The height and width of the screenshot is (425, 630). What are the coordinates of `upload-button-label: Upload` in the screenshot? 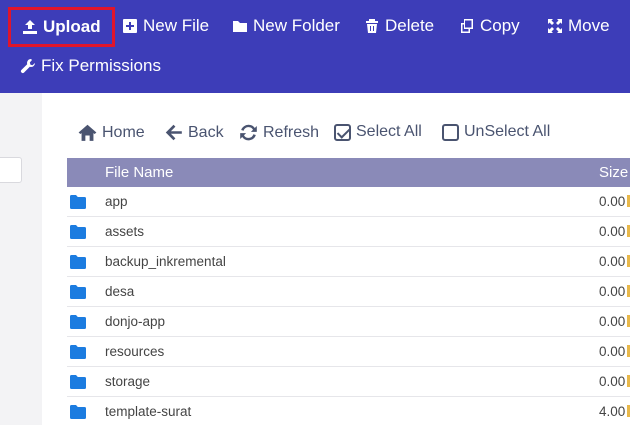 It's located at (72, 26).